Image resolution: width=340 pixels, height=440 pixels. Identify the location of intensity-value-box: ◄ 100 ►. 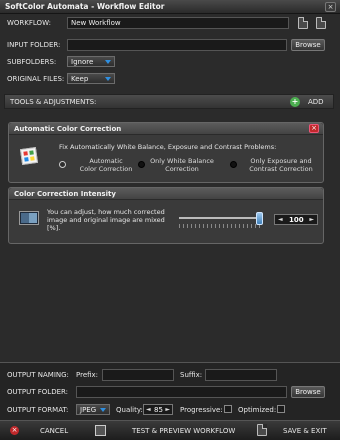
(296, 219).